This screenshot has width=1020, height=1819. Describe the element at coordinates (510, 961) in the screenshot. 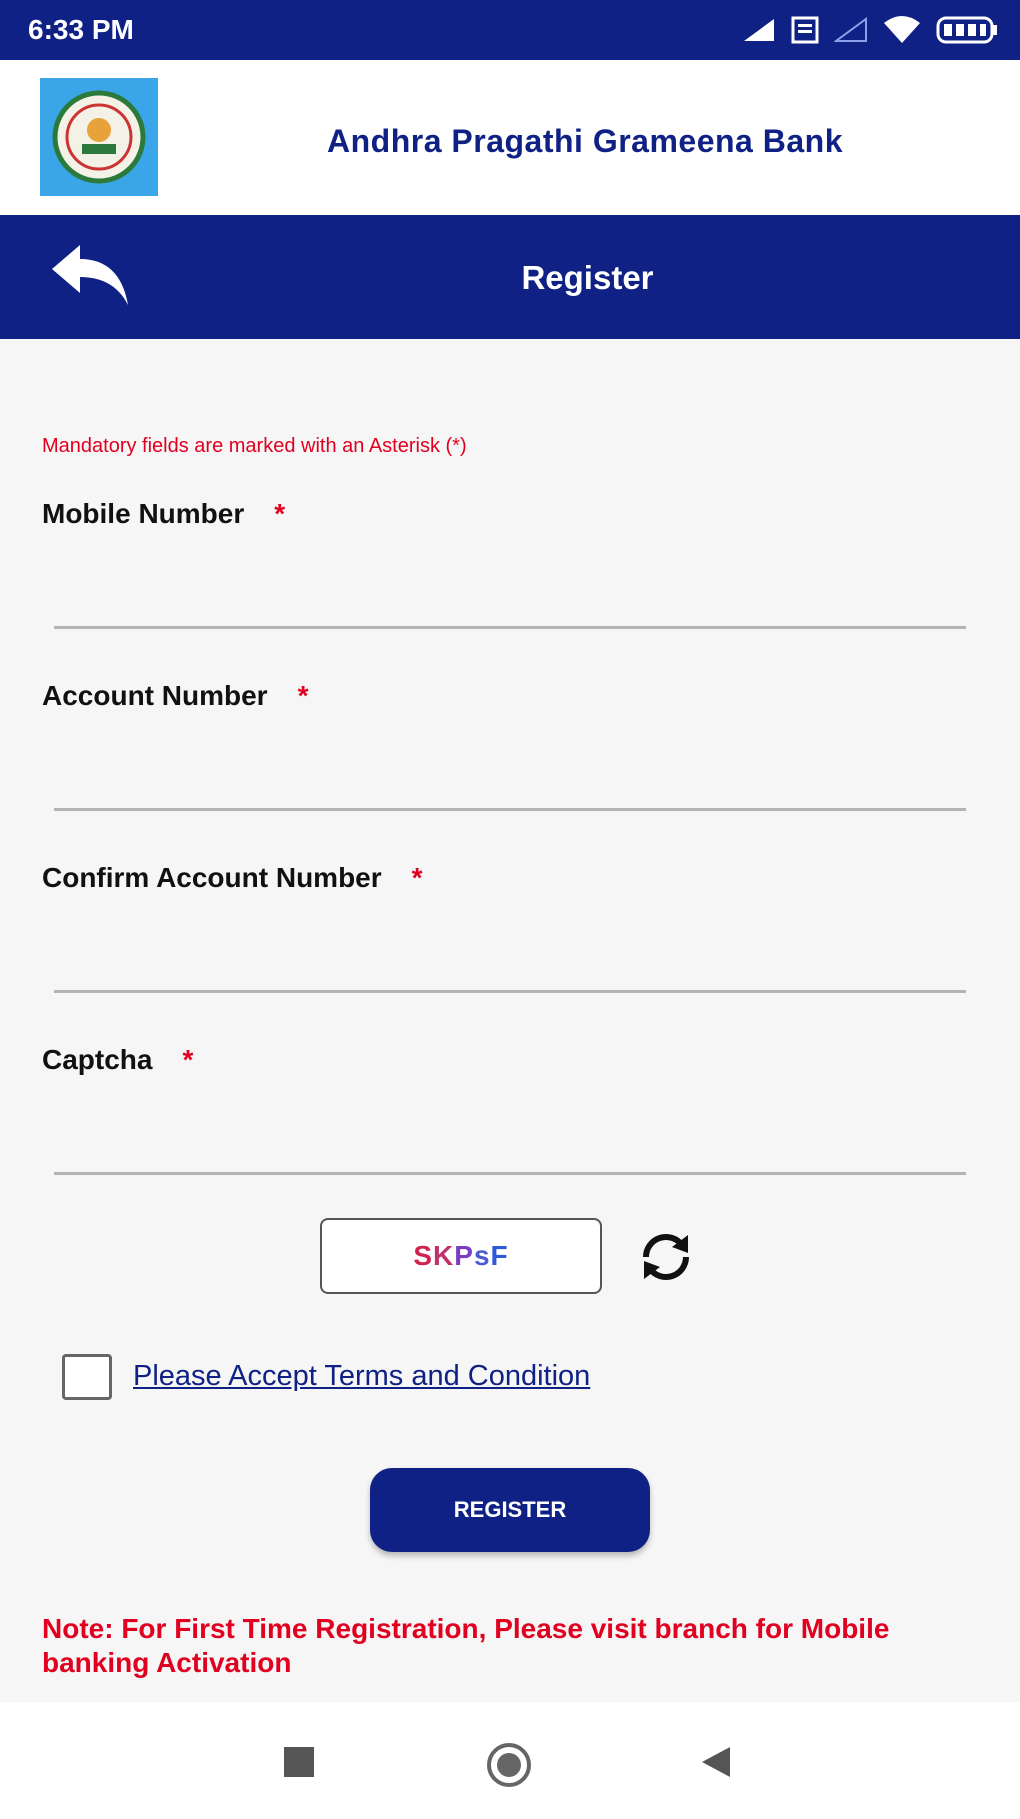

I see `confirm-account-number-input` at that location.